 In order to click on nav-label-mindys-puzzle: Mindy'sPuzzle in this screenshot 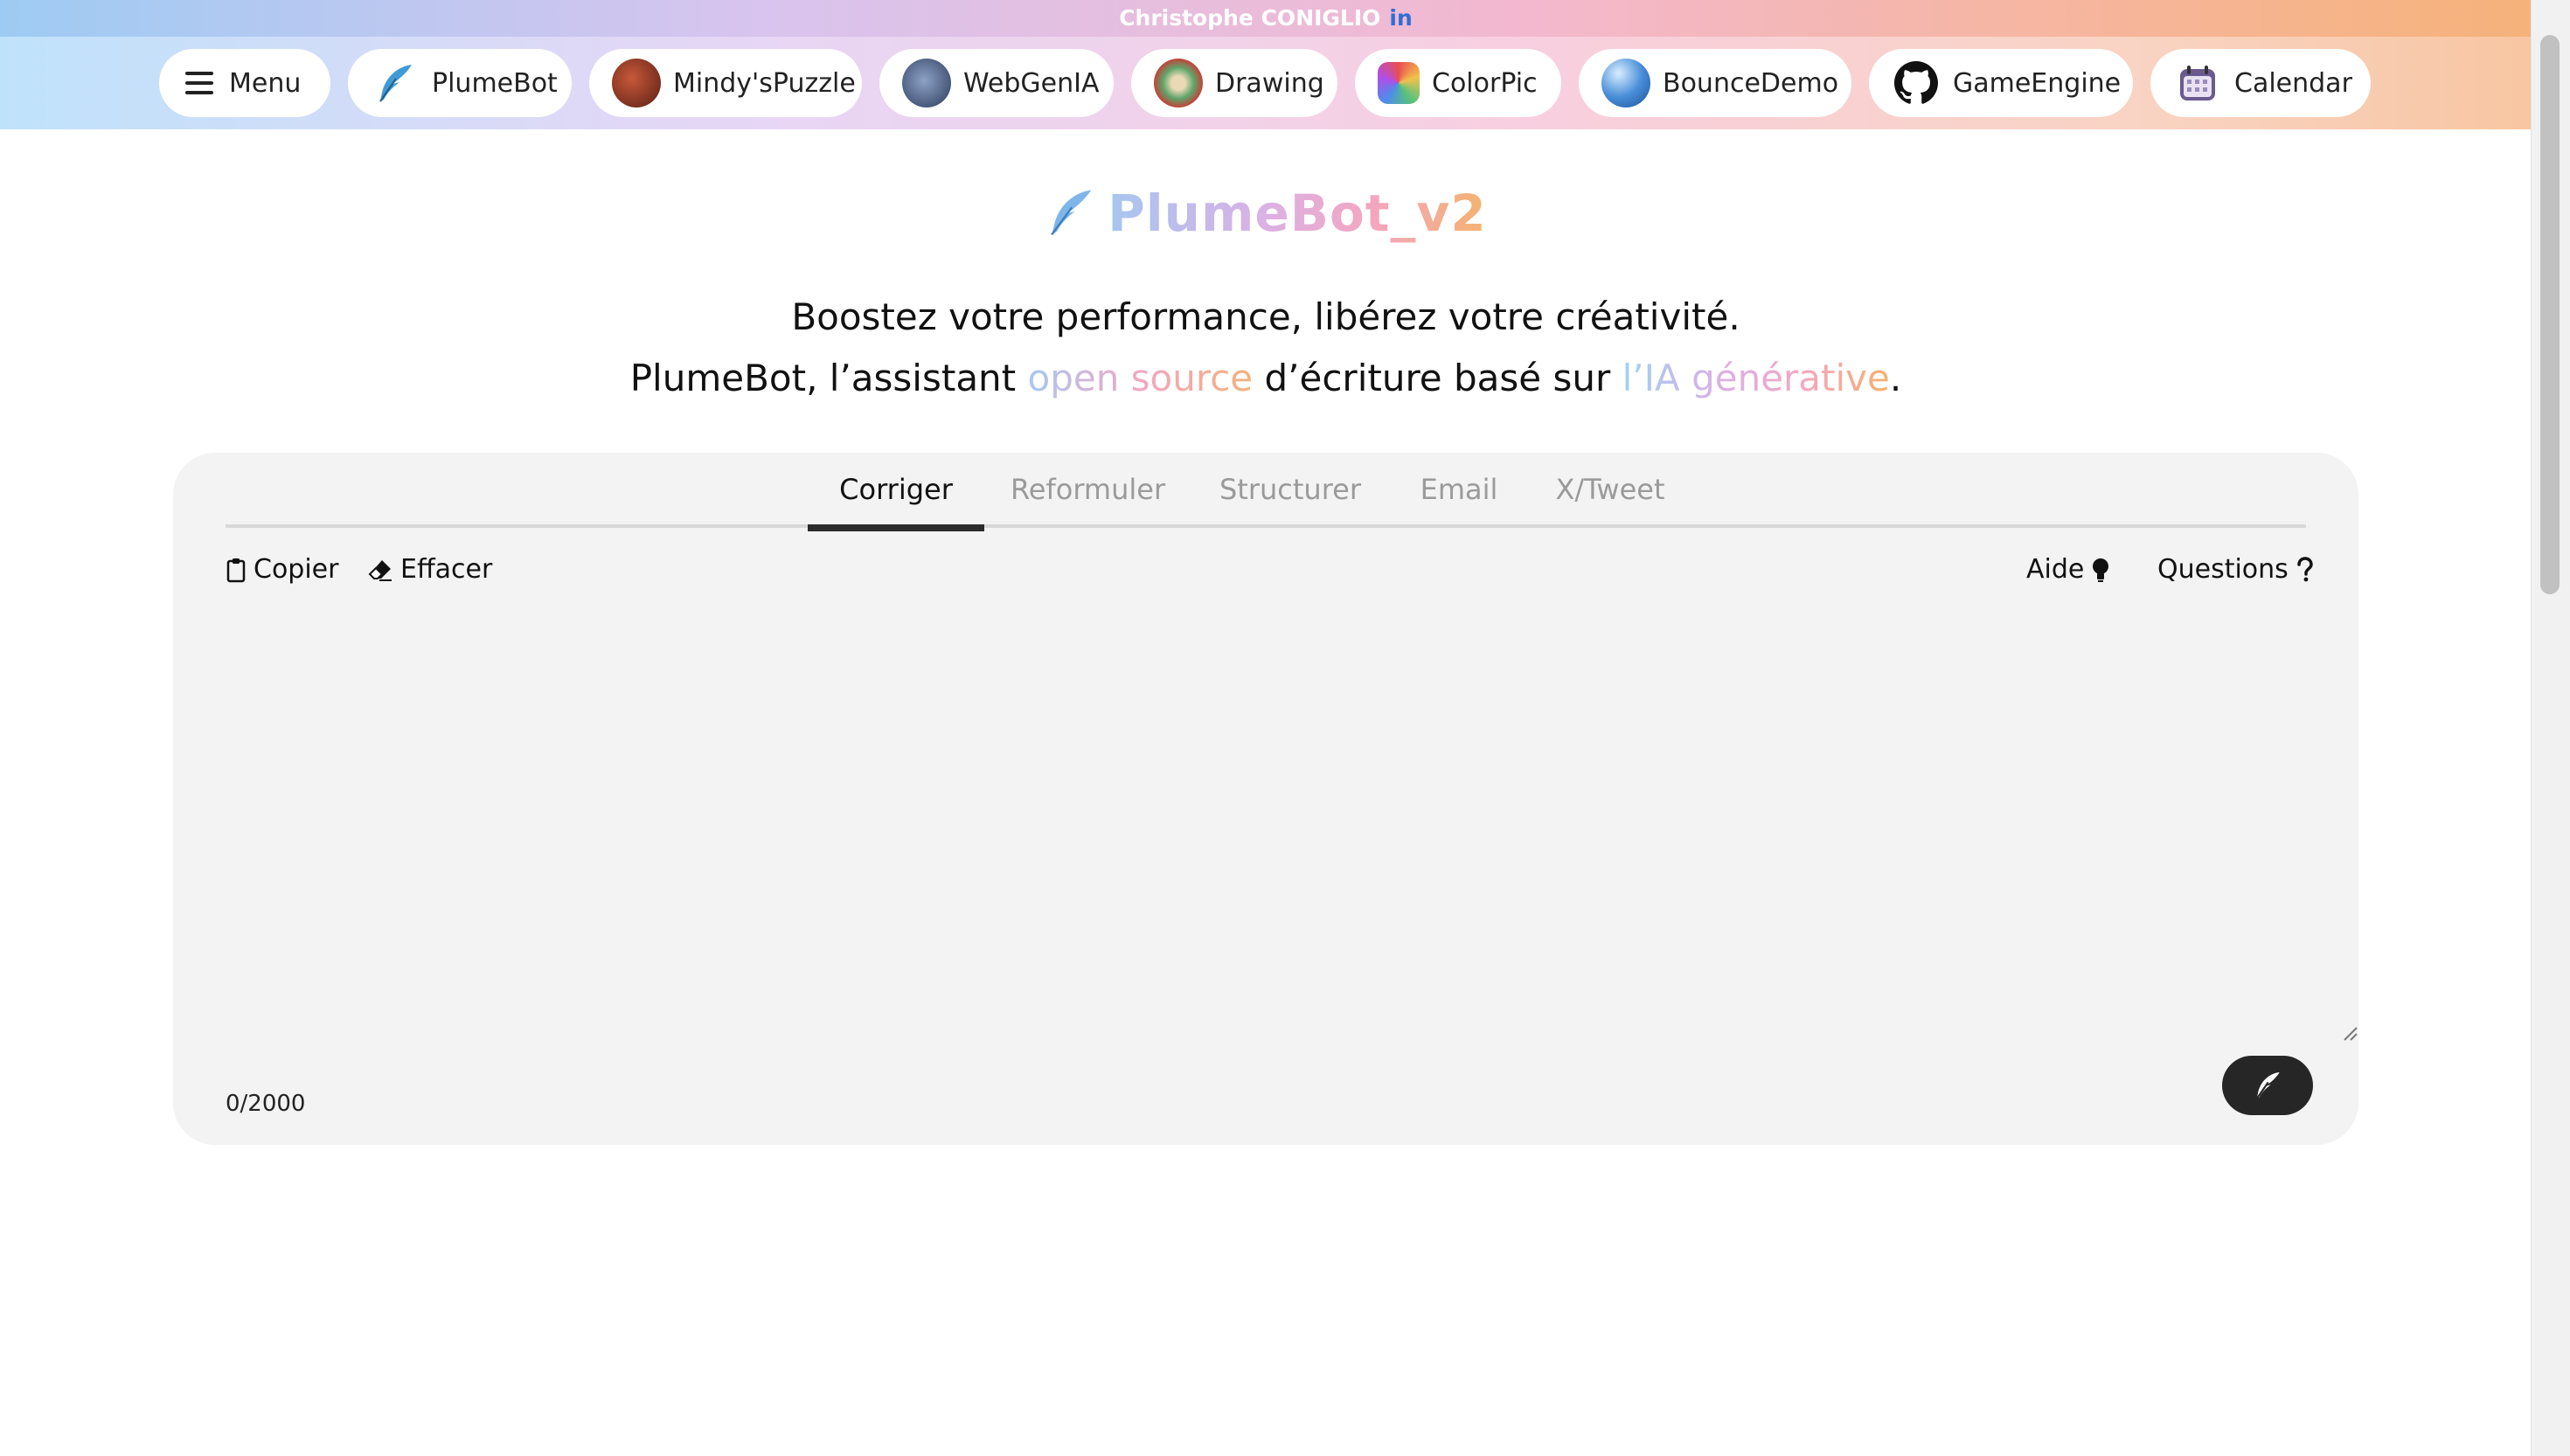, I will do `click(764, 83)`.